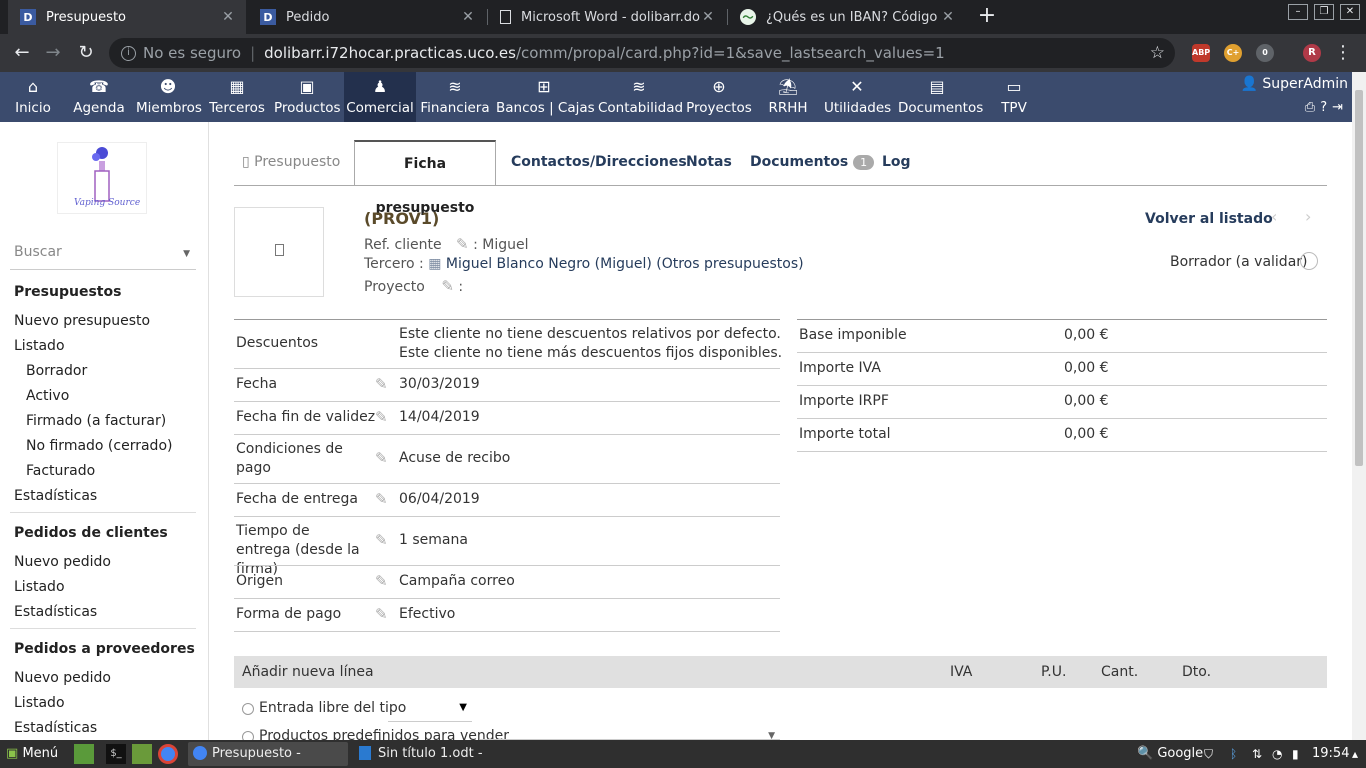  I want to click on tray-expand-icon: ▴, so click(1355, 754).